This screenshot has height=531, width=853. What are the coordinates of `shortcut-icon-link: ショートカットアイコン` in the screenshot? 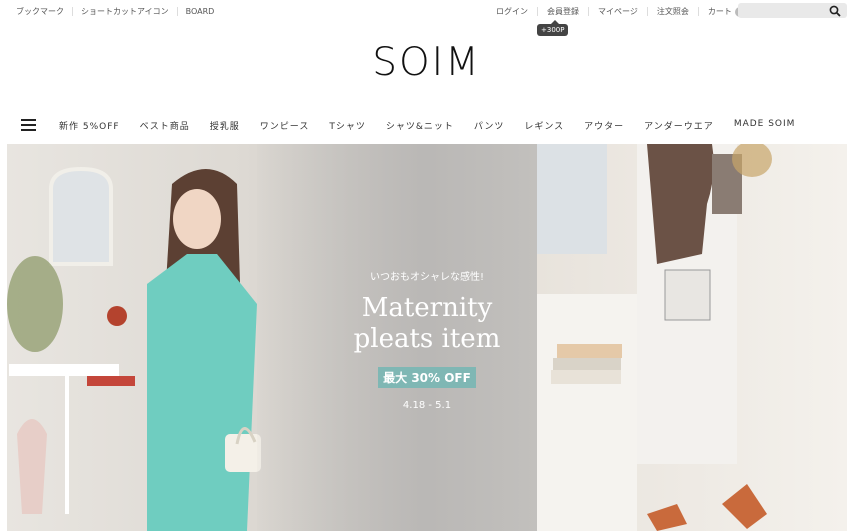 It's located at (125, 11).